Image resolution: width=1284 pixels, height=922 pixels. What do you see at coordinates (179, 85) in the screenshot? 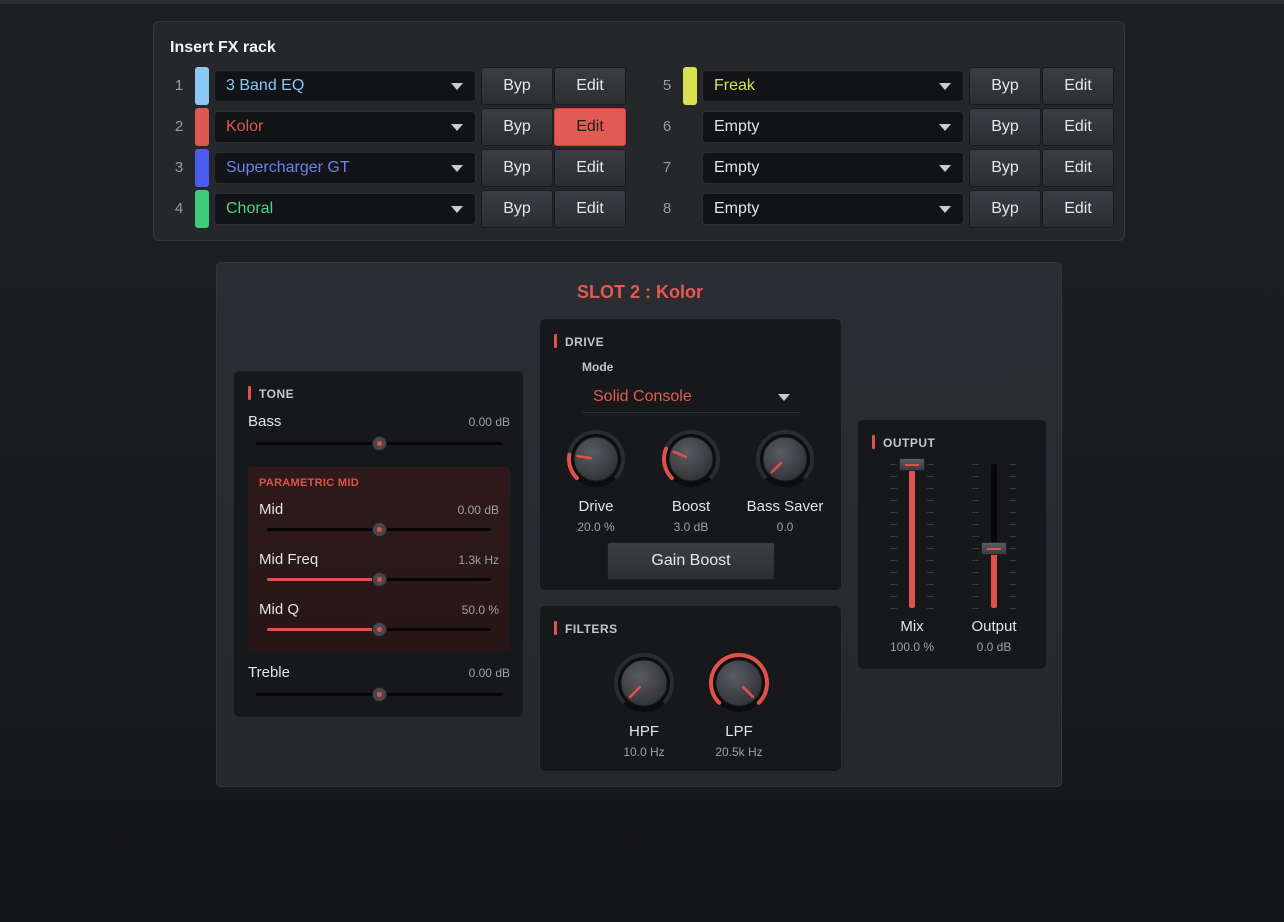
I see `slot-number: 1` at bounding box center [179, 85].